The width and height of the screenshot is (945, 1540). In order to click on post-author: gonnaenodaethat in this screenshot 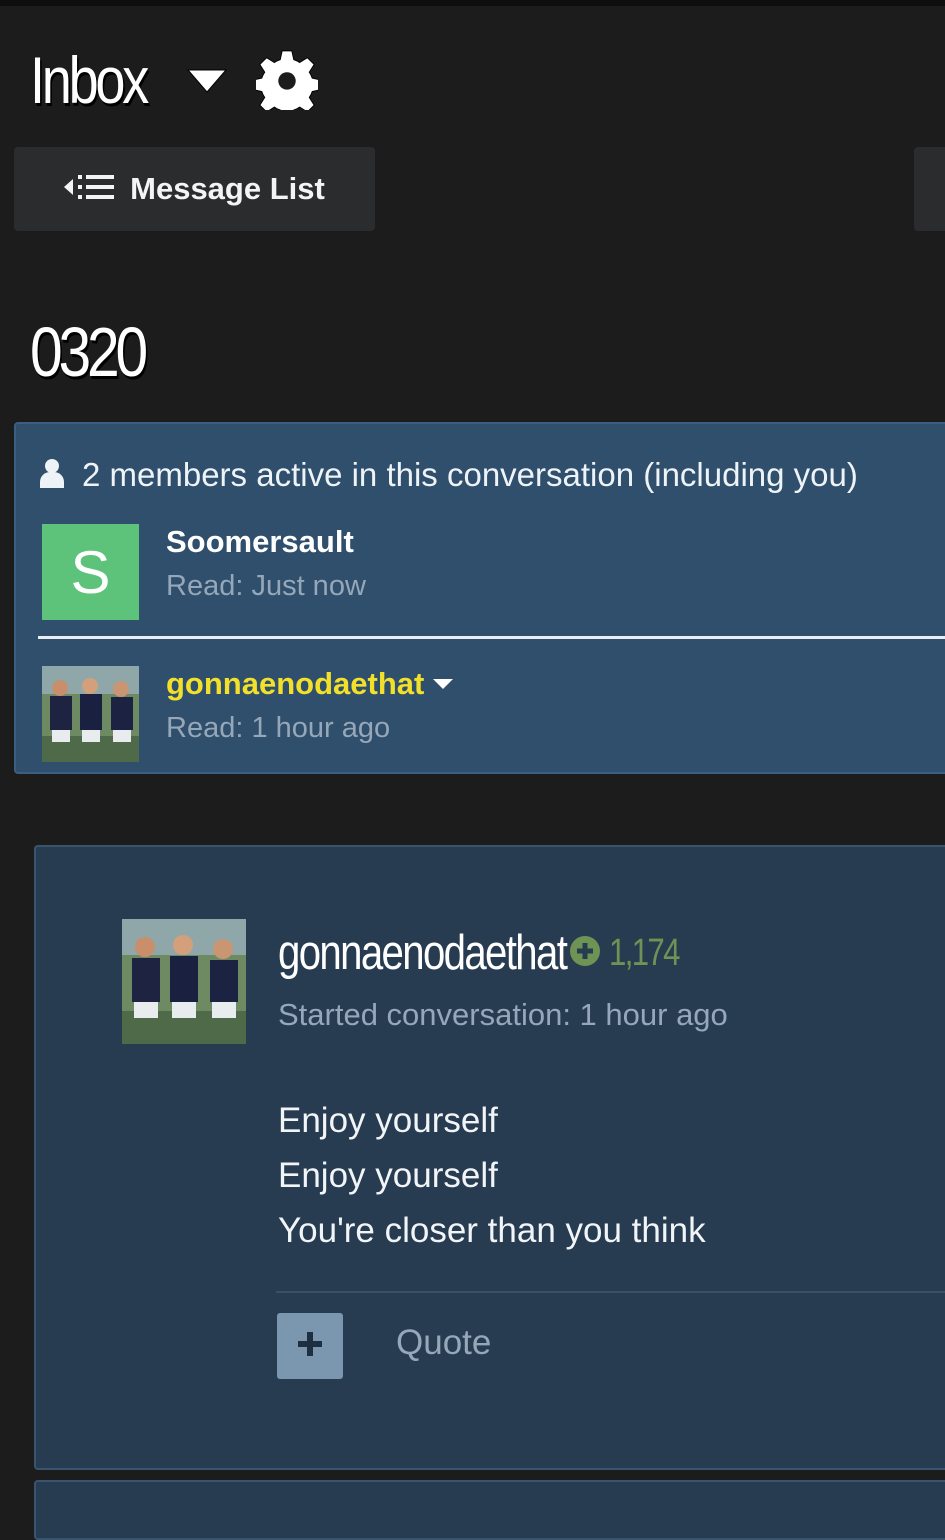, I will do `click(423, 953)`.